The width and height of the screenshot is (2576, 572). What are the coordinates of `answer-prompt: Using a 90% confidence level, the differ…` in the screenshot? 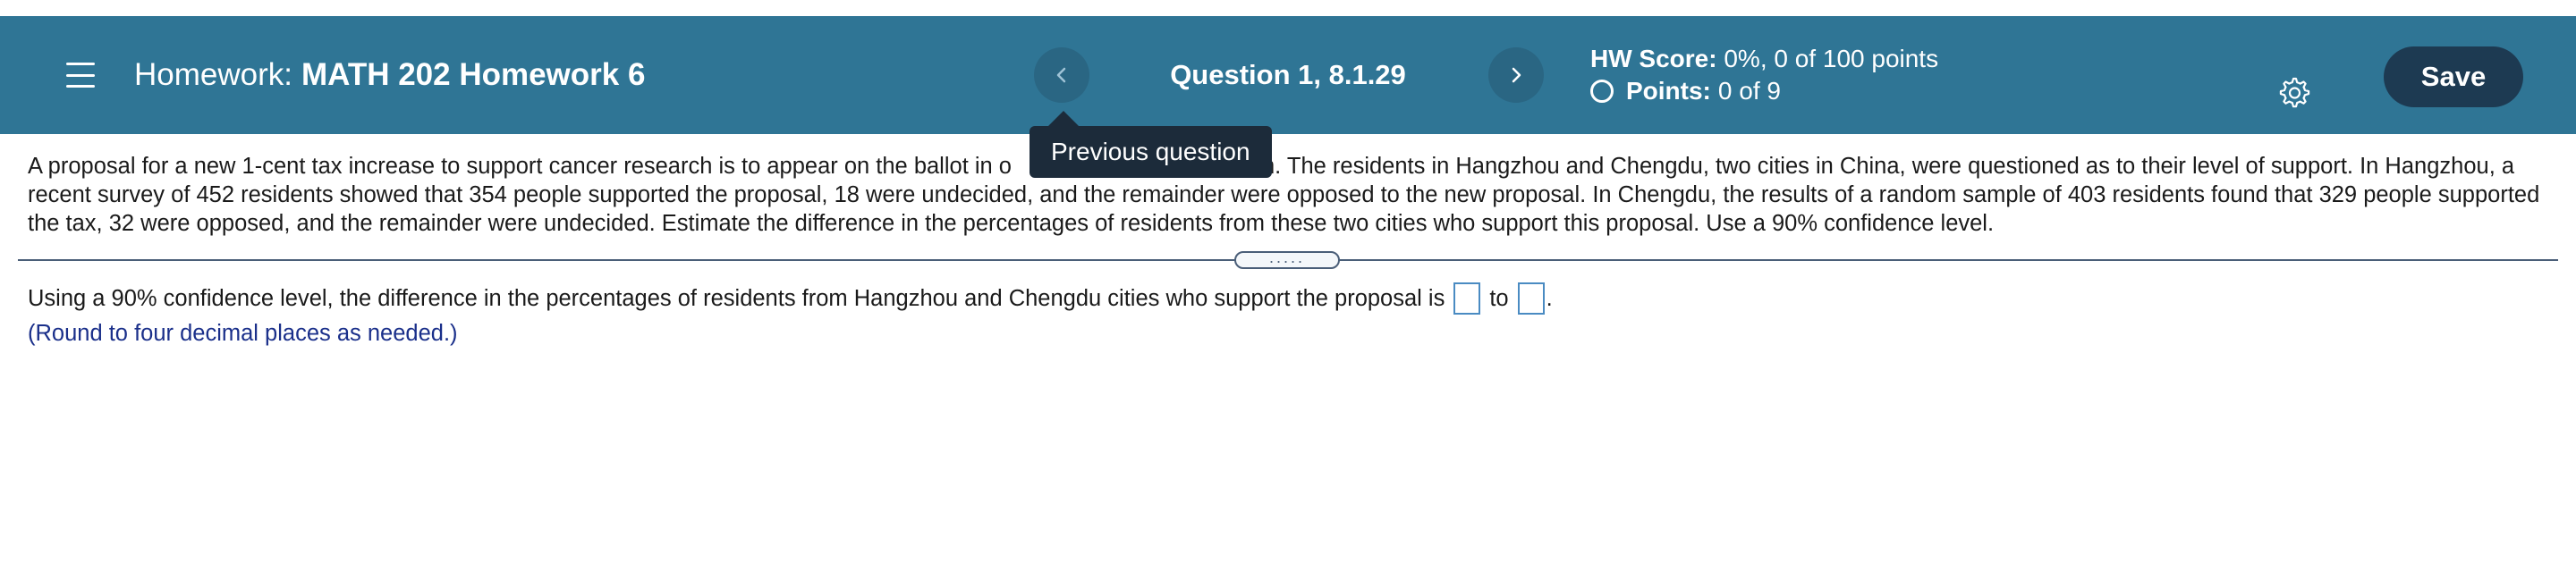 It's located at (736, 299).